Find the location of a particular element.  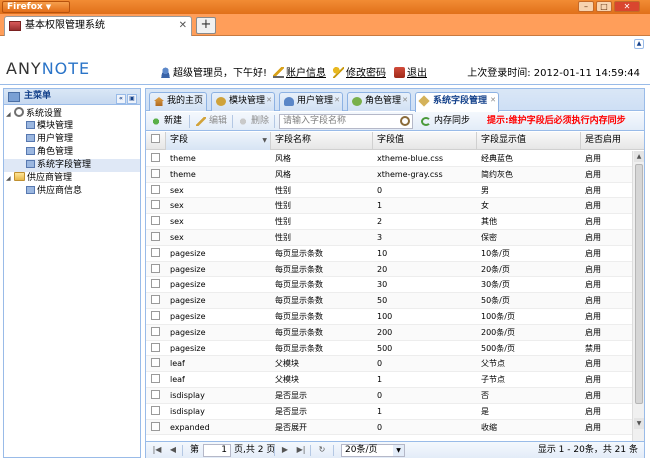

tab-field-management: 系统字段管理 ✕ is located at coordinates (457, 102).